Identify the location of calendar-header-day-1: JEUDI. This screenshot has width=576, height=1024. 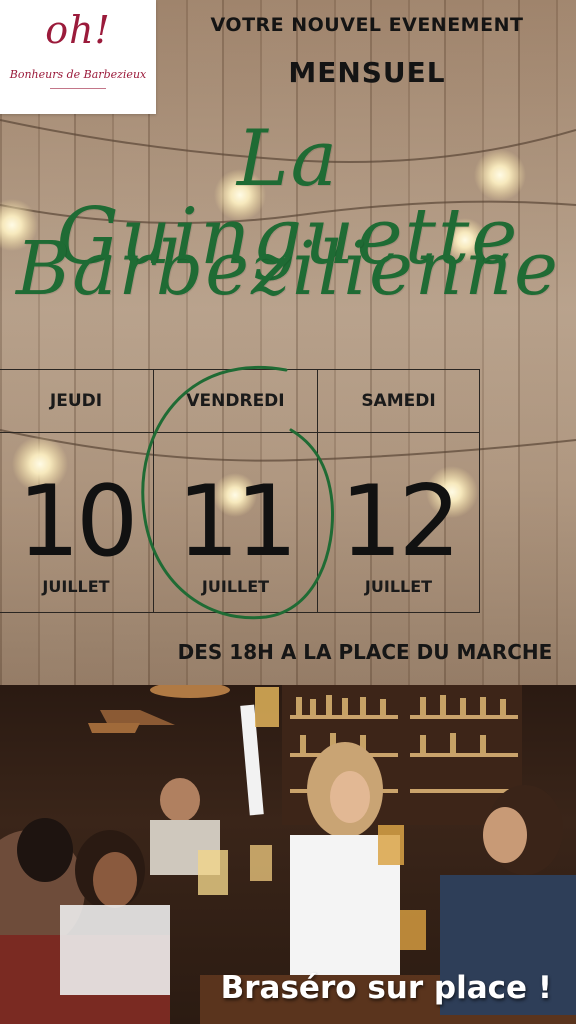
(77, 401).